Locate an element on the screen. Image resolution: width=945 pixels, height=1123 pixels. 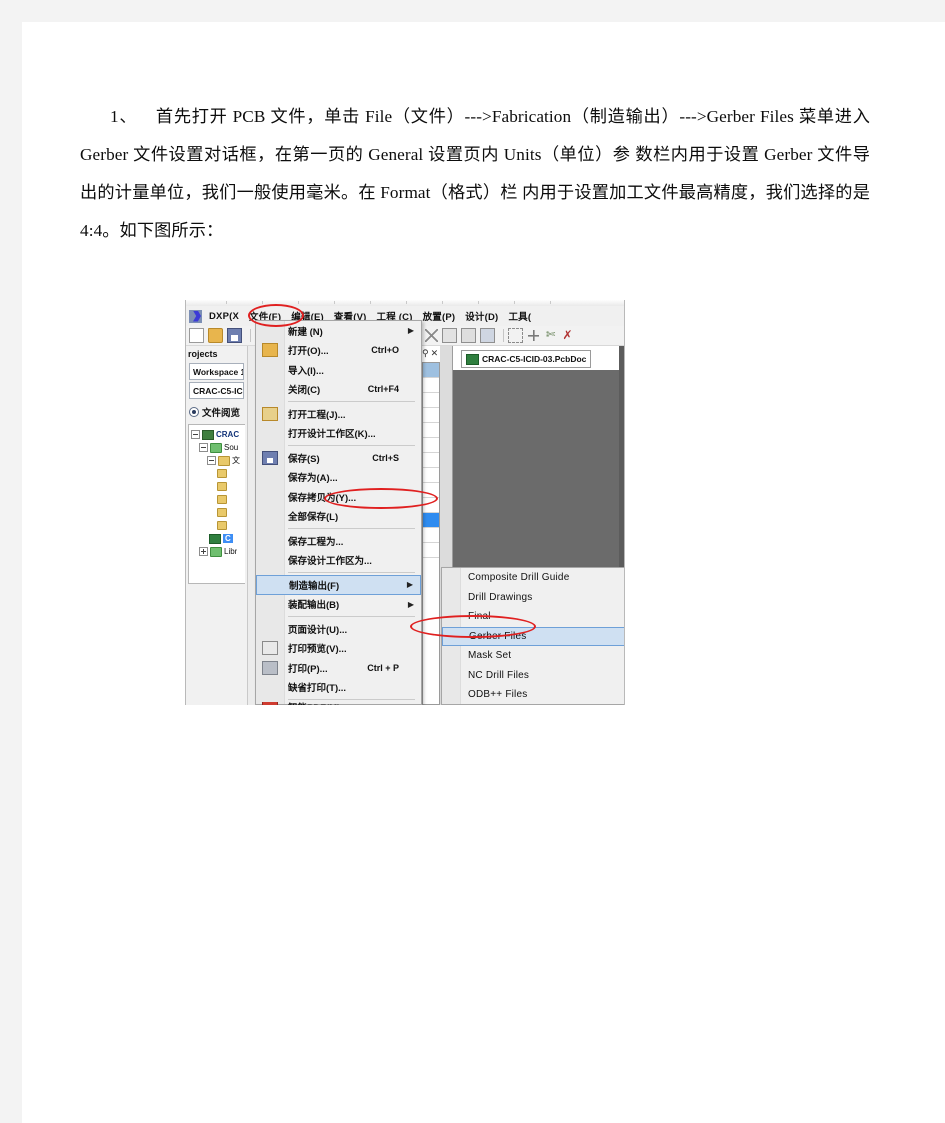
close-icon: ✕ is located at coordinates (435, 353).